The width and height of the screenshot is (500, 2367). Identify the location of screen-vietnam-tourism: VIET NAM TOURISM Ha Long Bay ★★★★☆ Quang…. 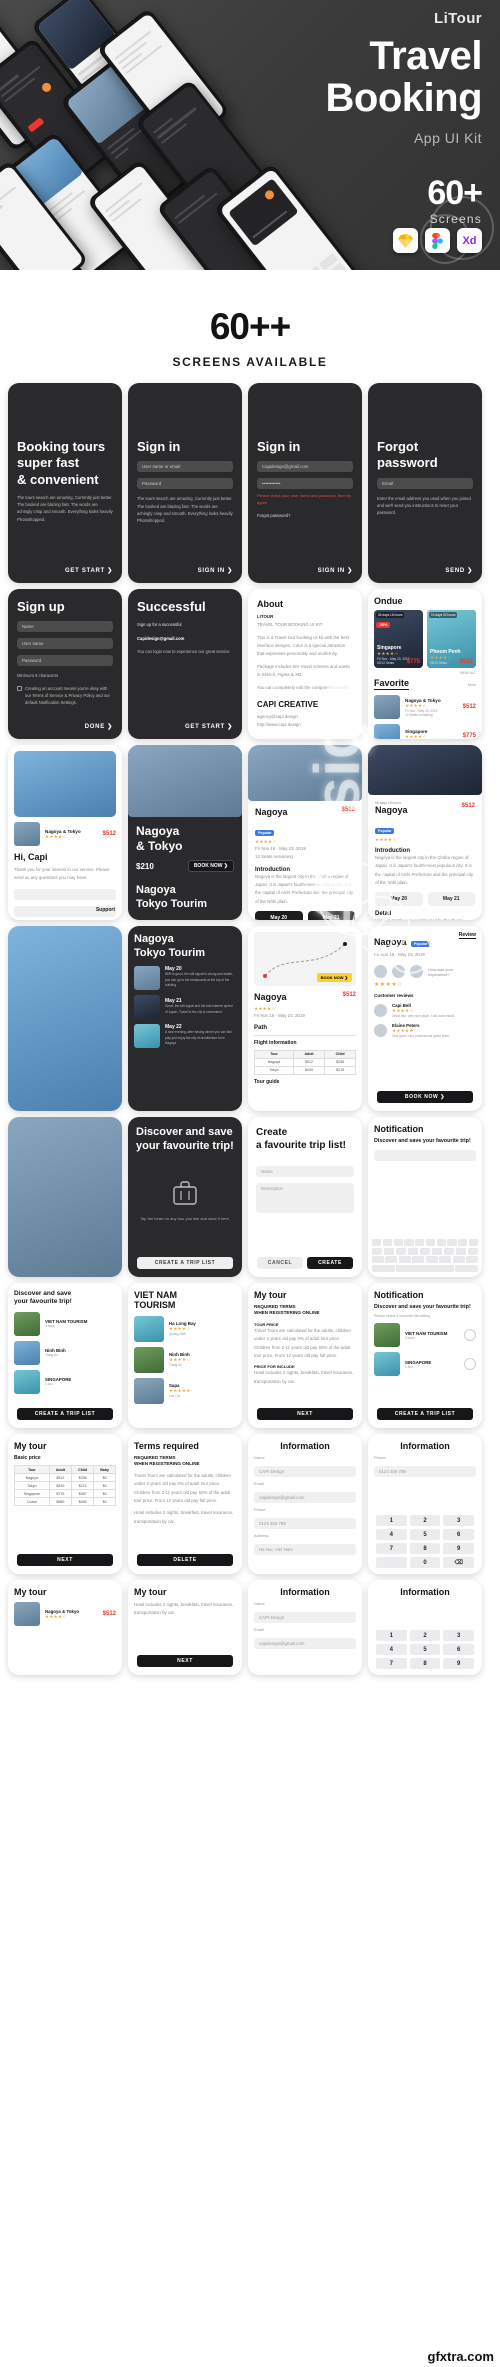
(185, 1355).